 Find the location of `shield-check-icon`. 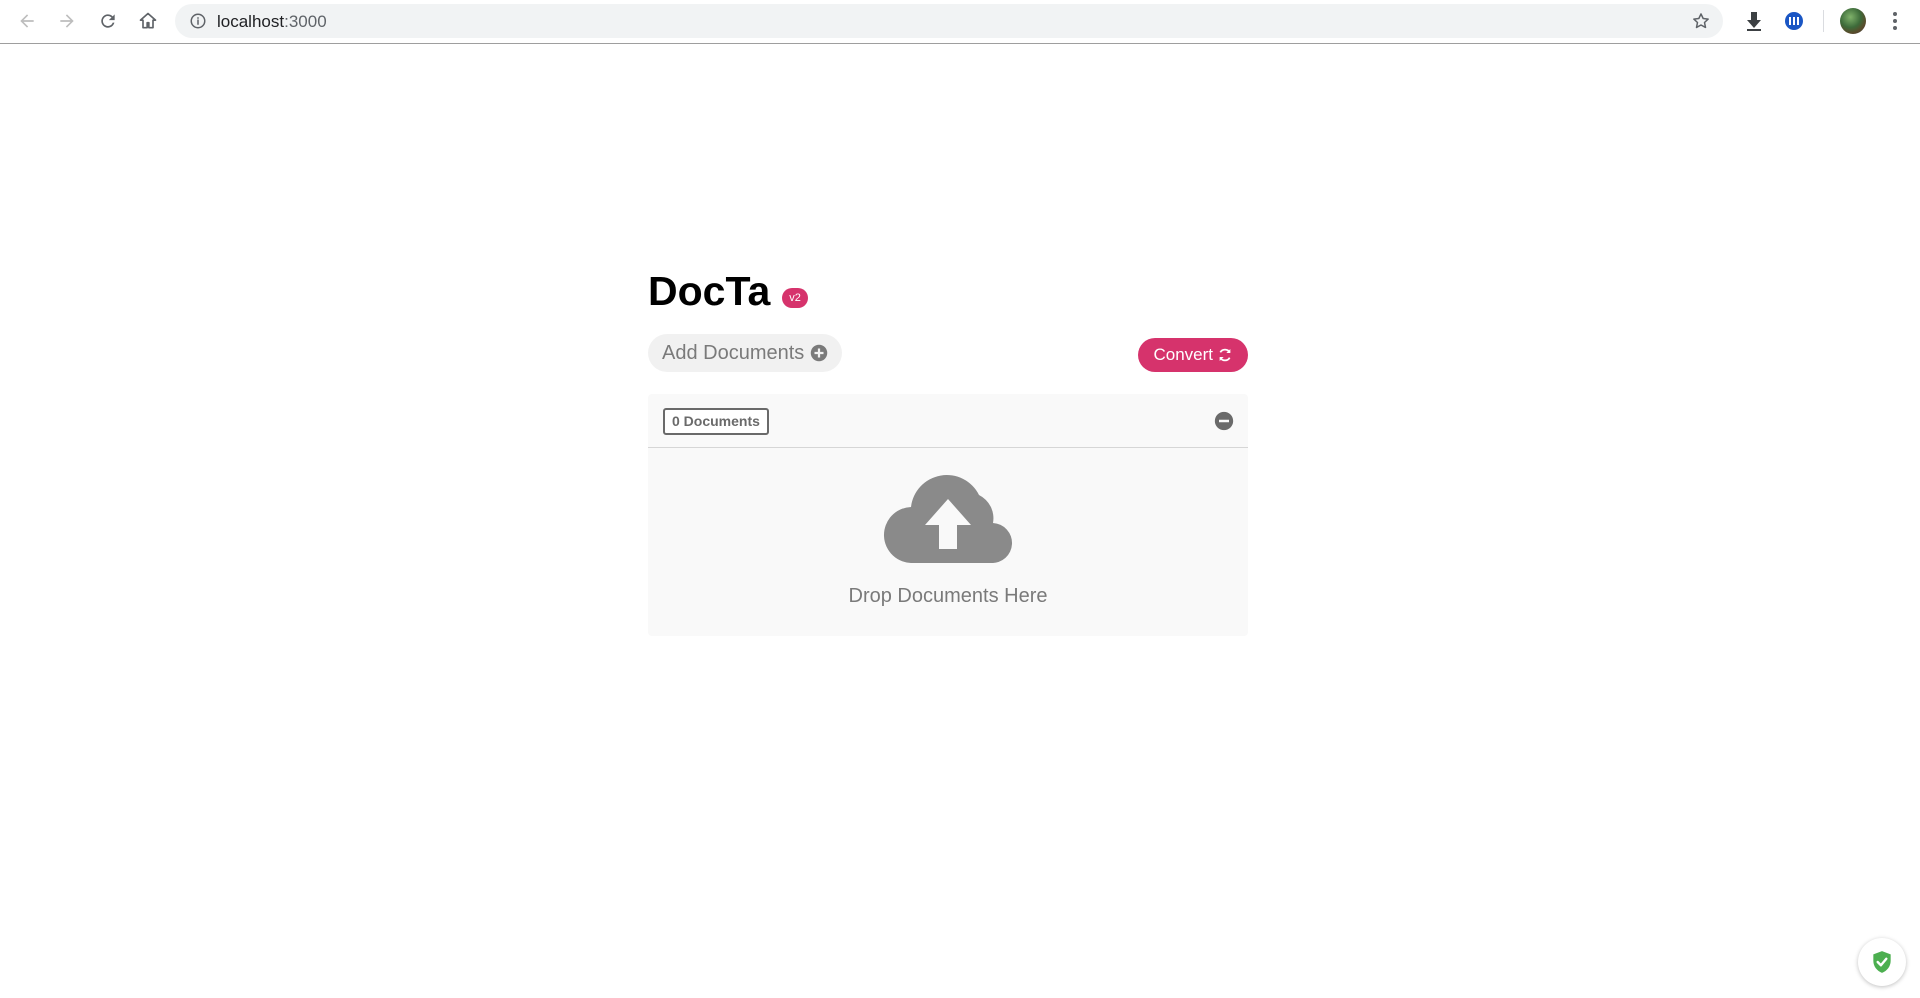

shield-check-icon is located at coordinates (1882, 962).